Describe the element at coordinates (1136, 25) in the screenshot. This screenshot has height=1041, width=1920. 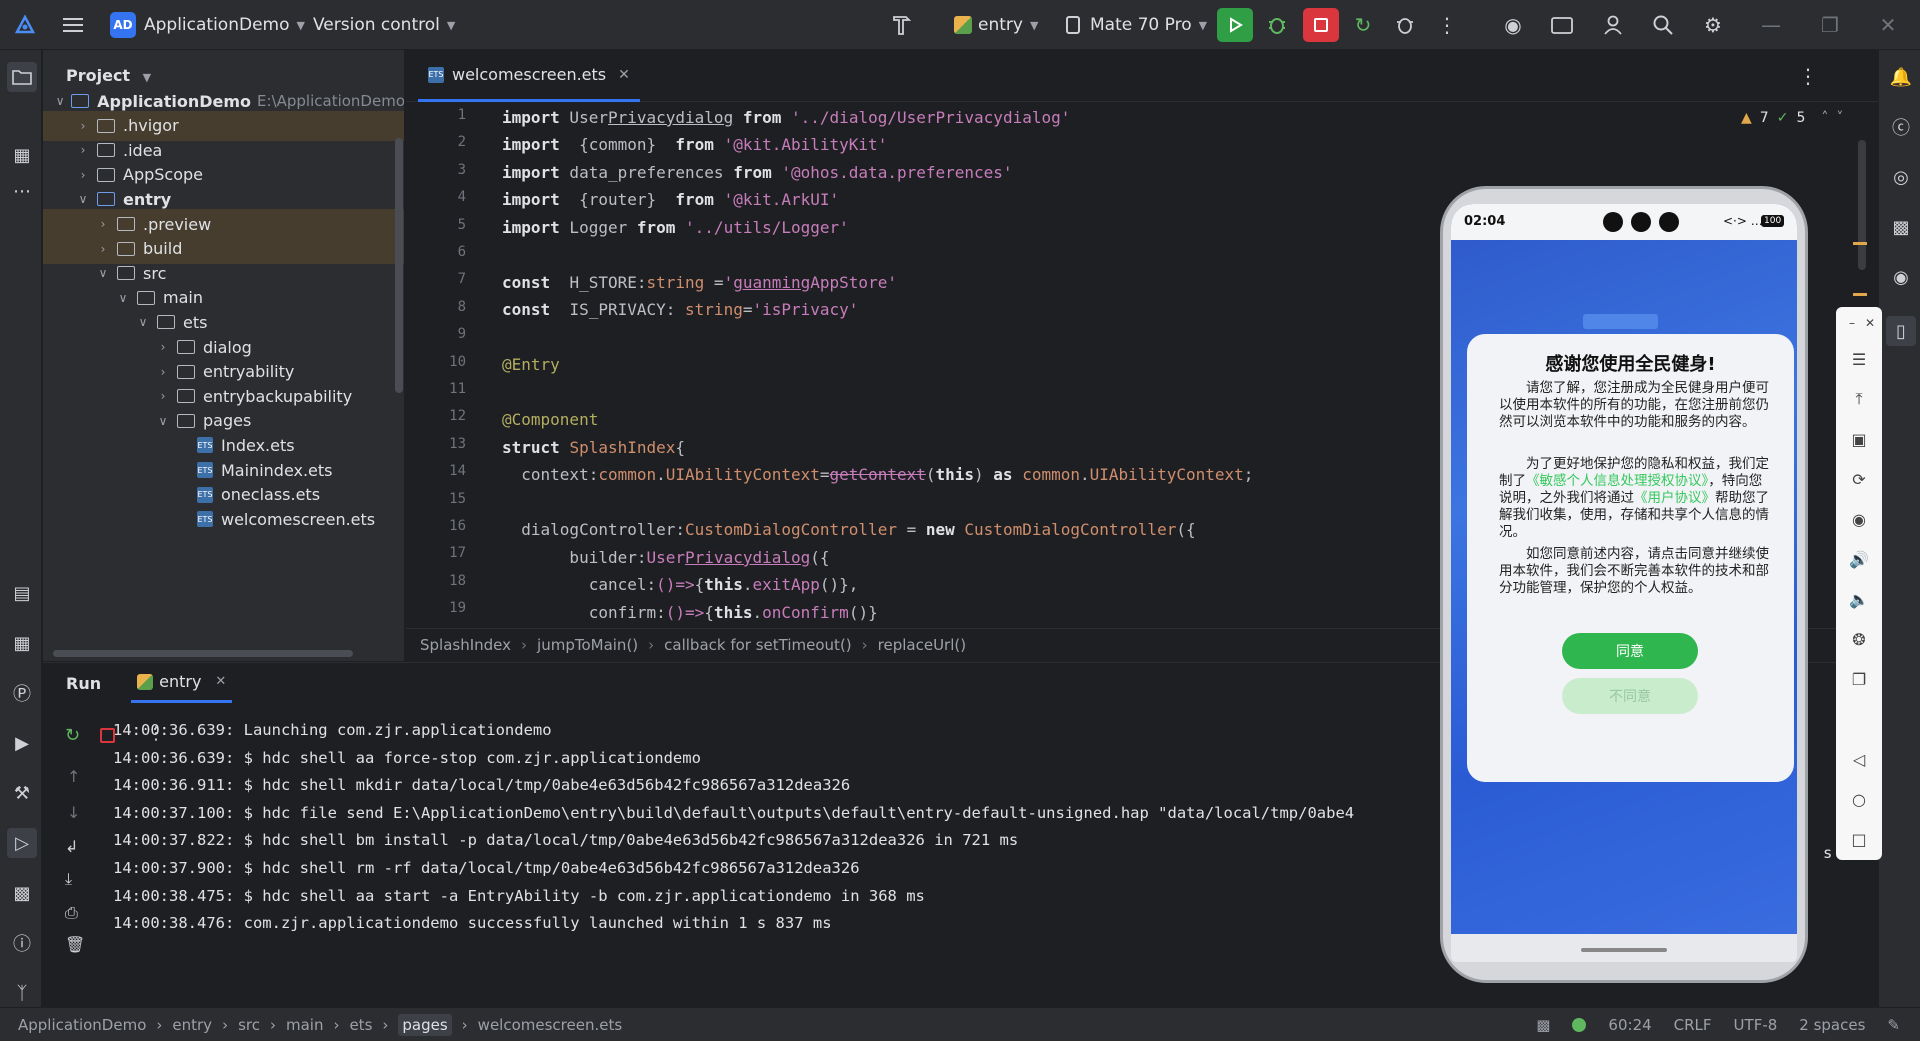
I see `device-selector: Mate 70 Pro ▼` at that location.